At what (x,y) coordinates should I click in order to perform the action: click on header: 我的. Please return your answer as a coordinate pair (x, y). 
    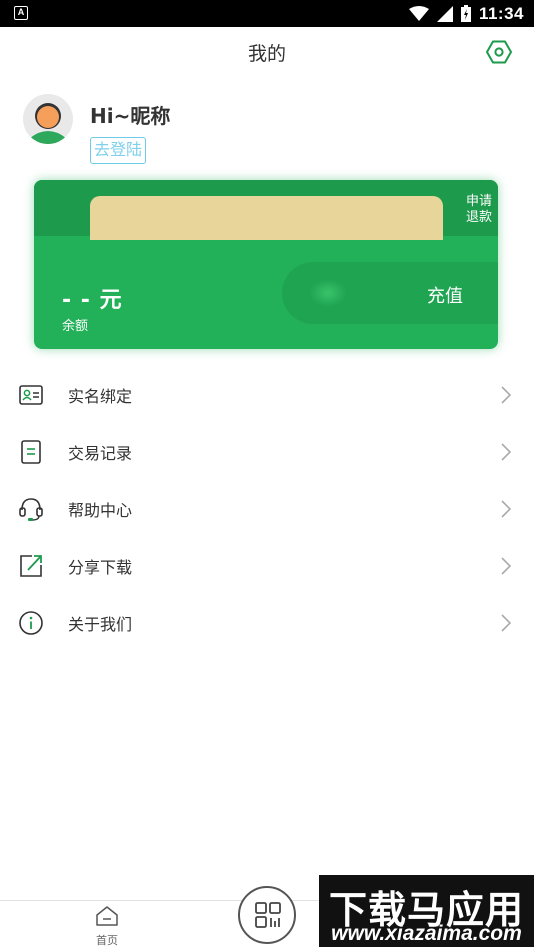
    Looking at the image, I should click on (267, 51).